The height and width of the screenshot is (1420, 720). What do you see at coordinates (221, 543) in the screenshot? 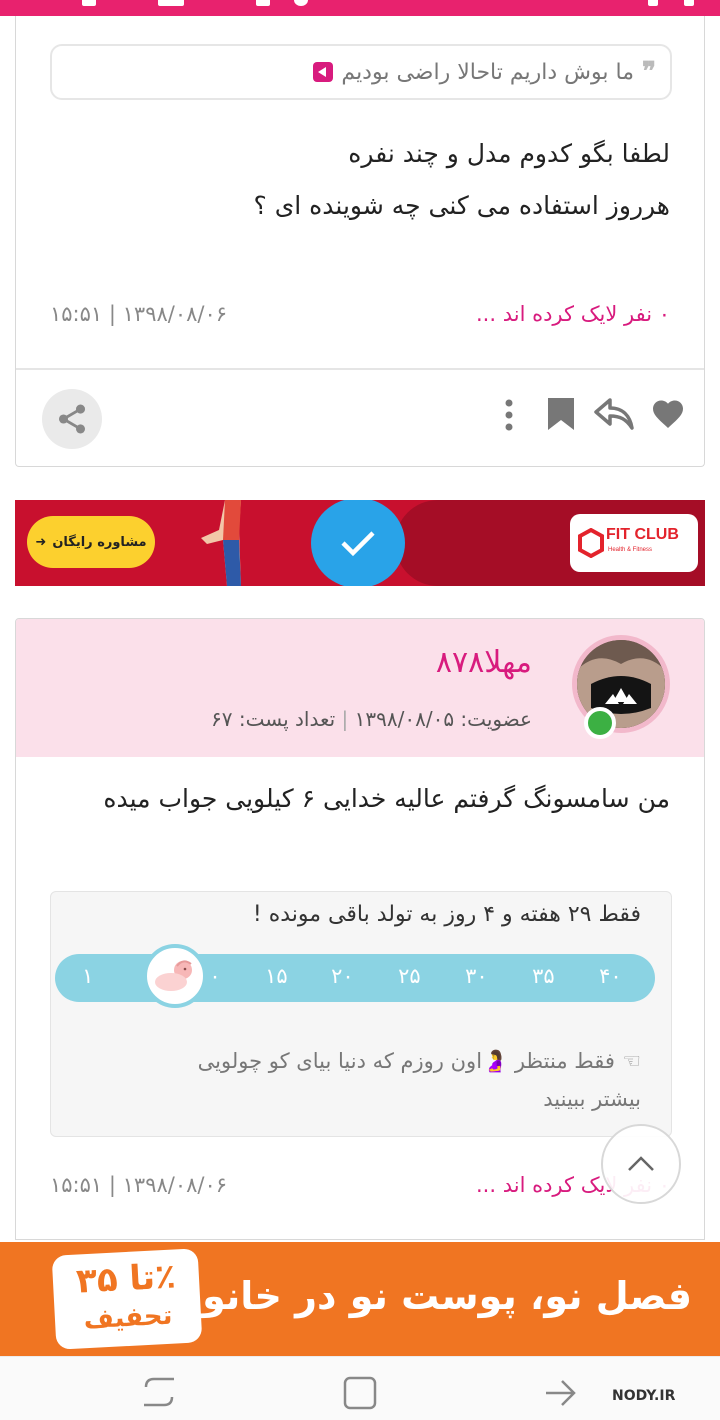
I see `ad-person-figure` at bounding box center [221, 543].